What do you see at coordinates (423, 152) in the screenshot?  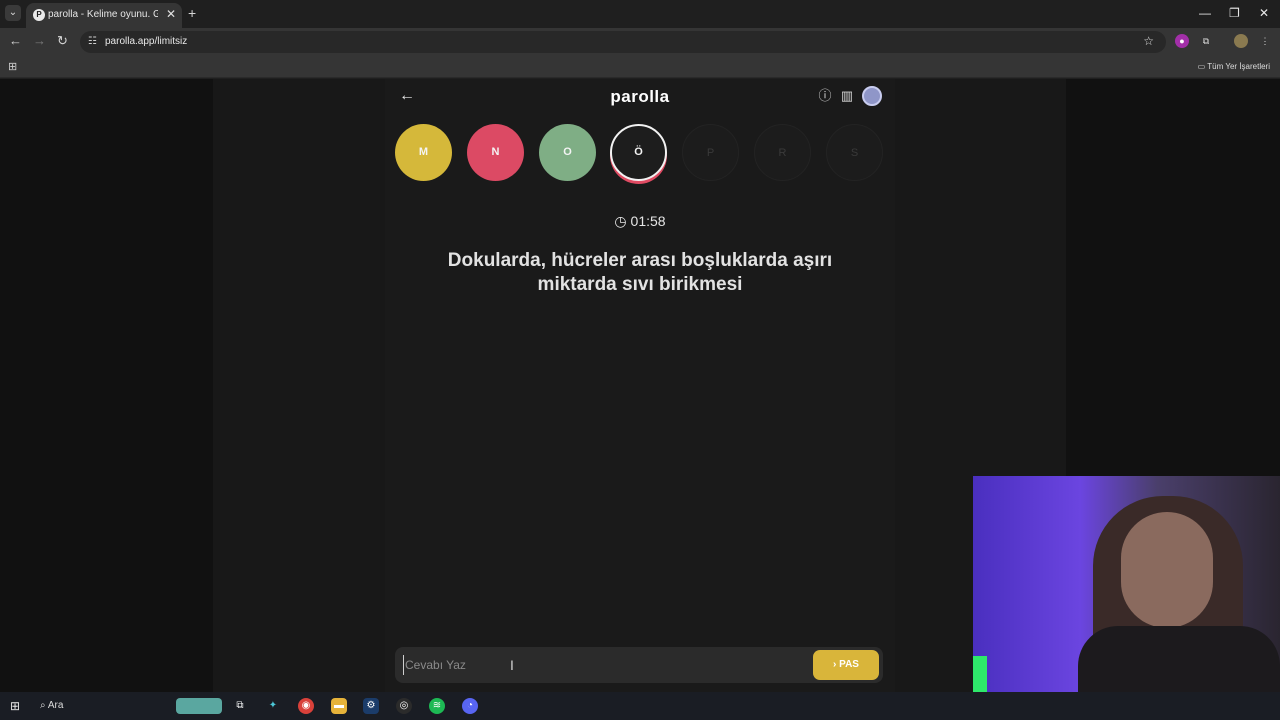 I see `letter-circle-m: M` at bounding box center [423, 152].